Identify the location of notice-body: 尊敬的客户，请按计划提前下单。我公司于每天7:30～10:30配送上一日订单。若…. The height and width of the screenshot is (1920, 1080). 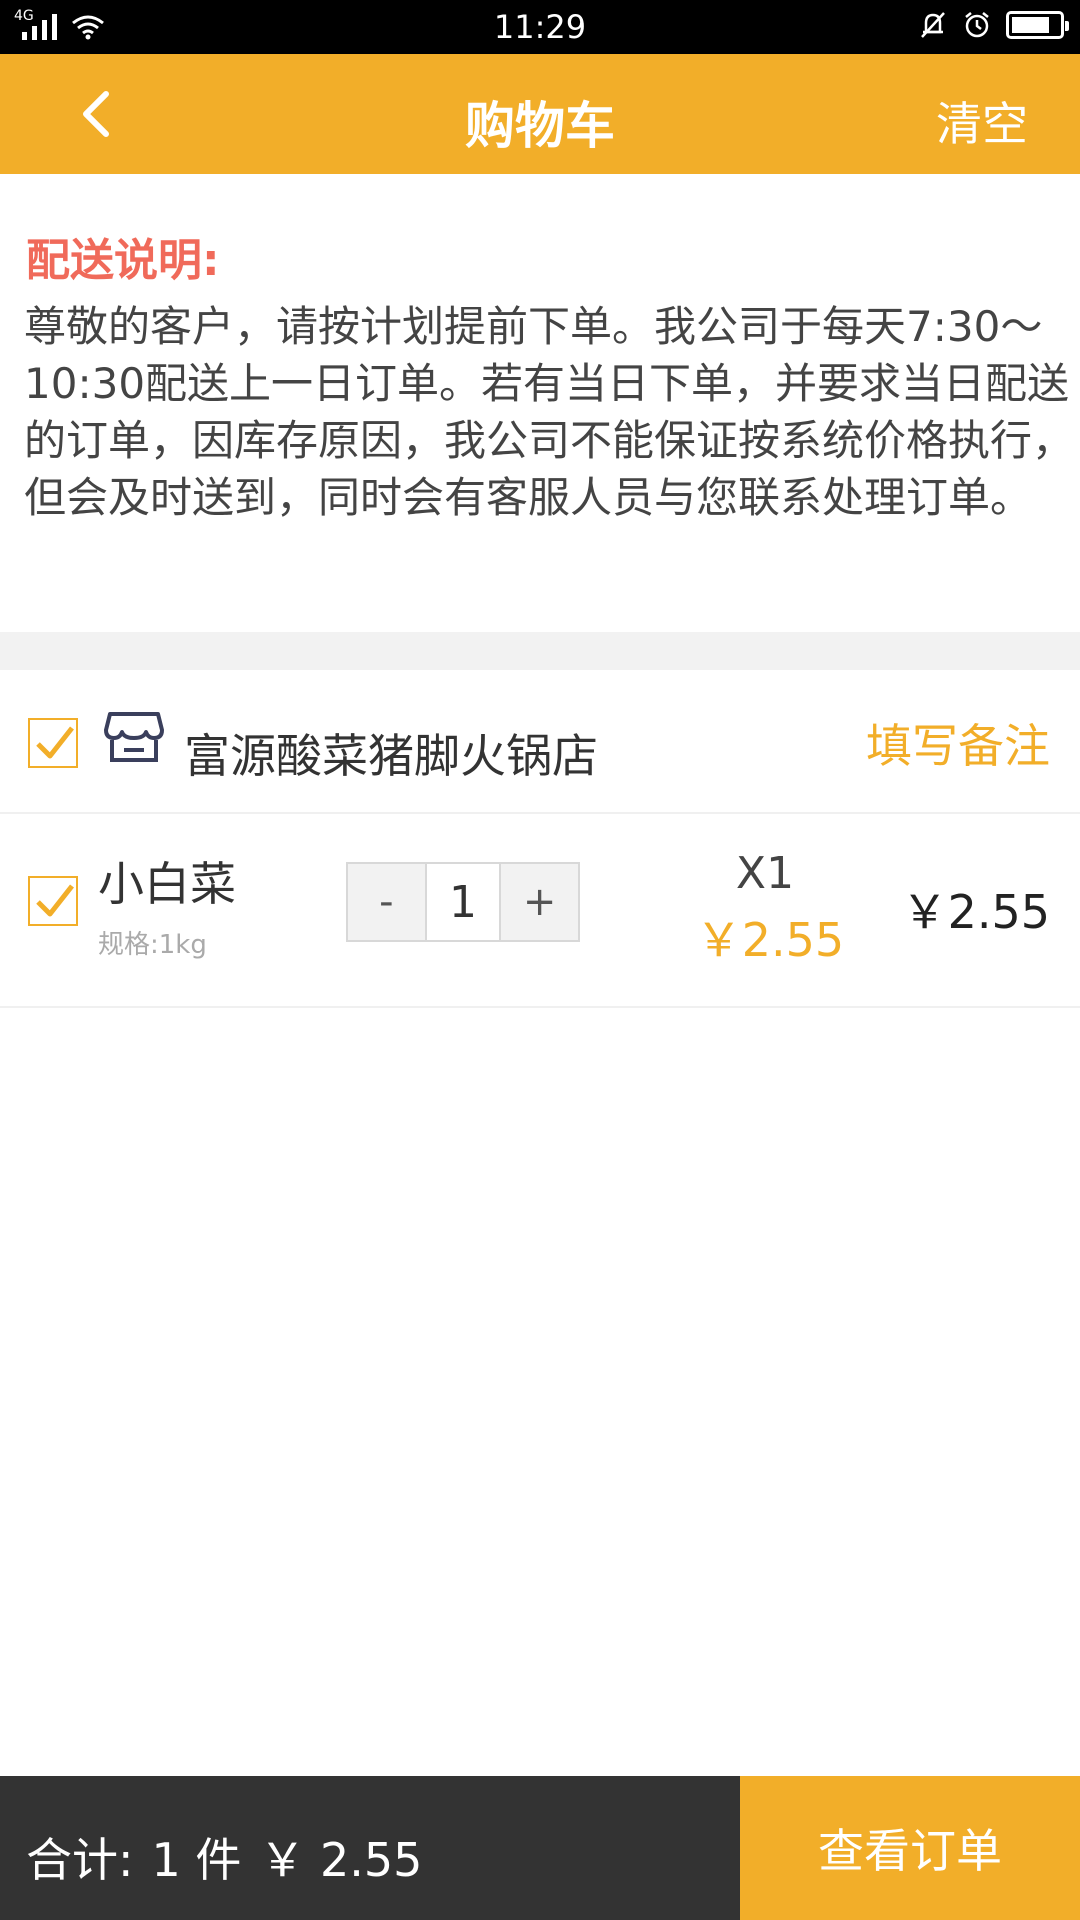
(549, 412).